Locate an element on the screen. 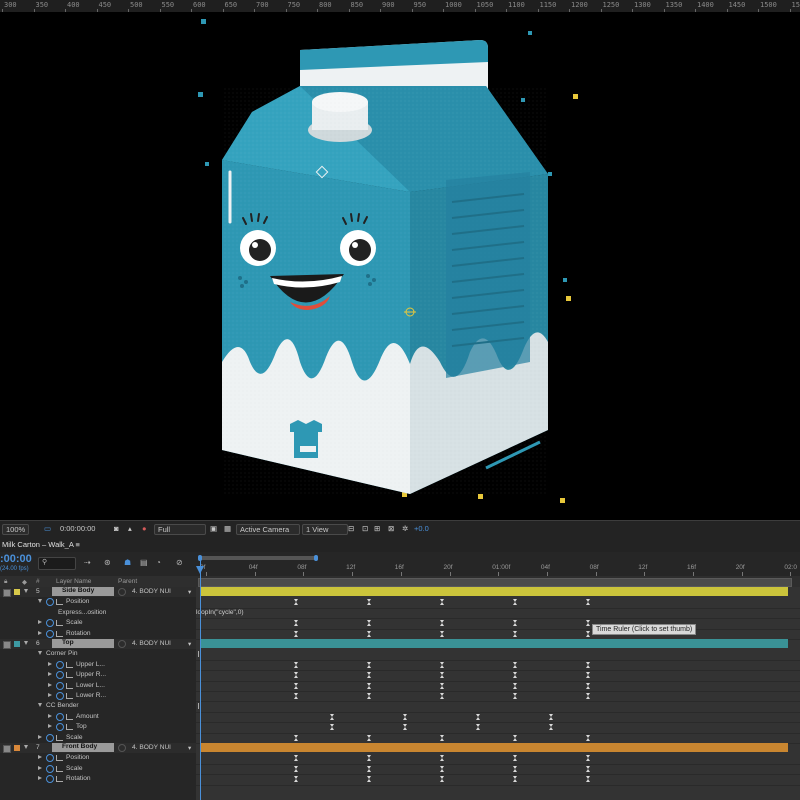  work-area-navigator is located at coordinates (258, 558).